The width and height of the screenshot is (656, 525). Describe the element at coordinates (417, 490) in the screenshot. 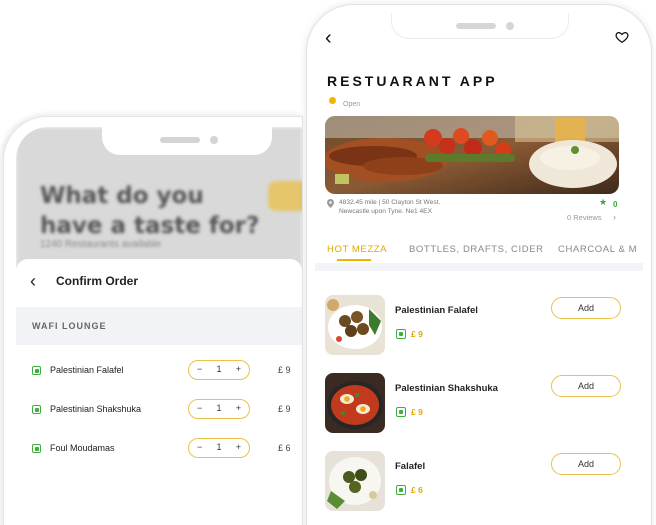

I see `menu-item-price: £ 6` at that location.